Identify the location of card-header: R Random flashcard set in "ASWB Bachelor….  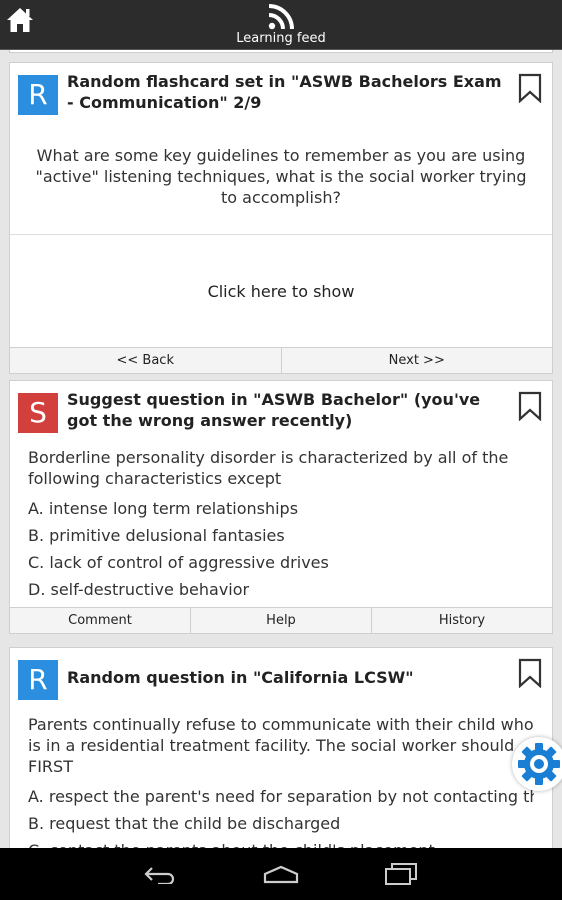
(281, 94).